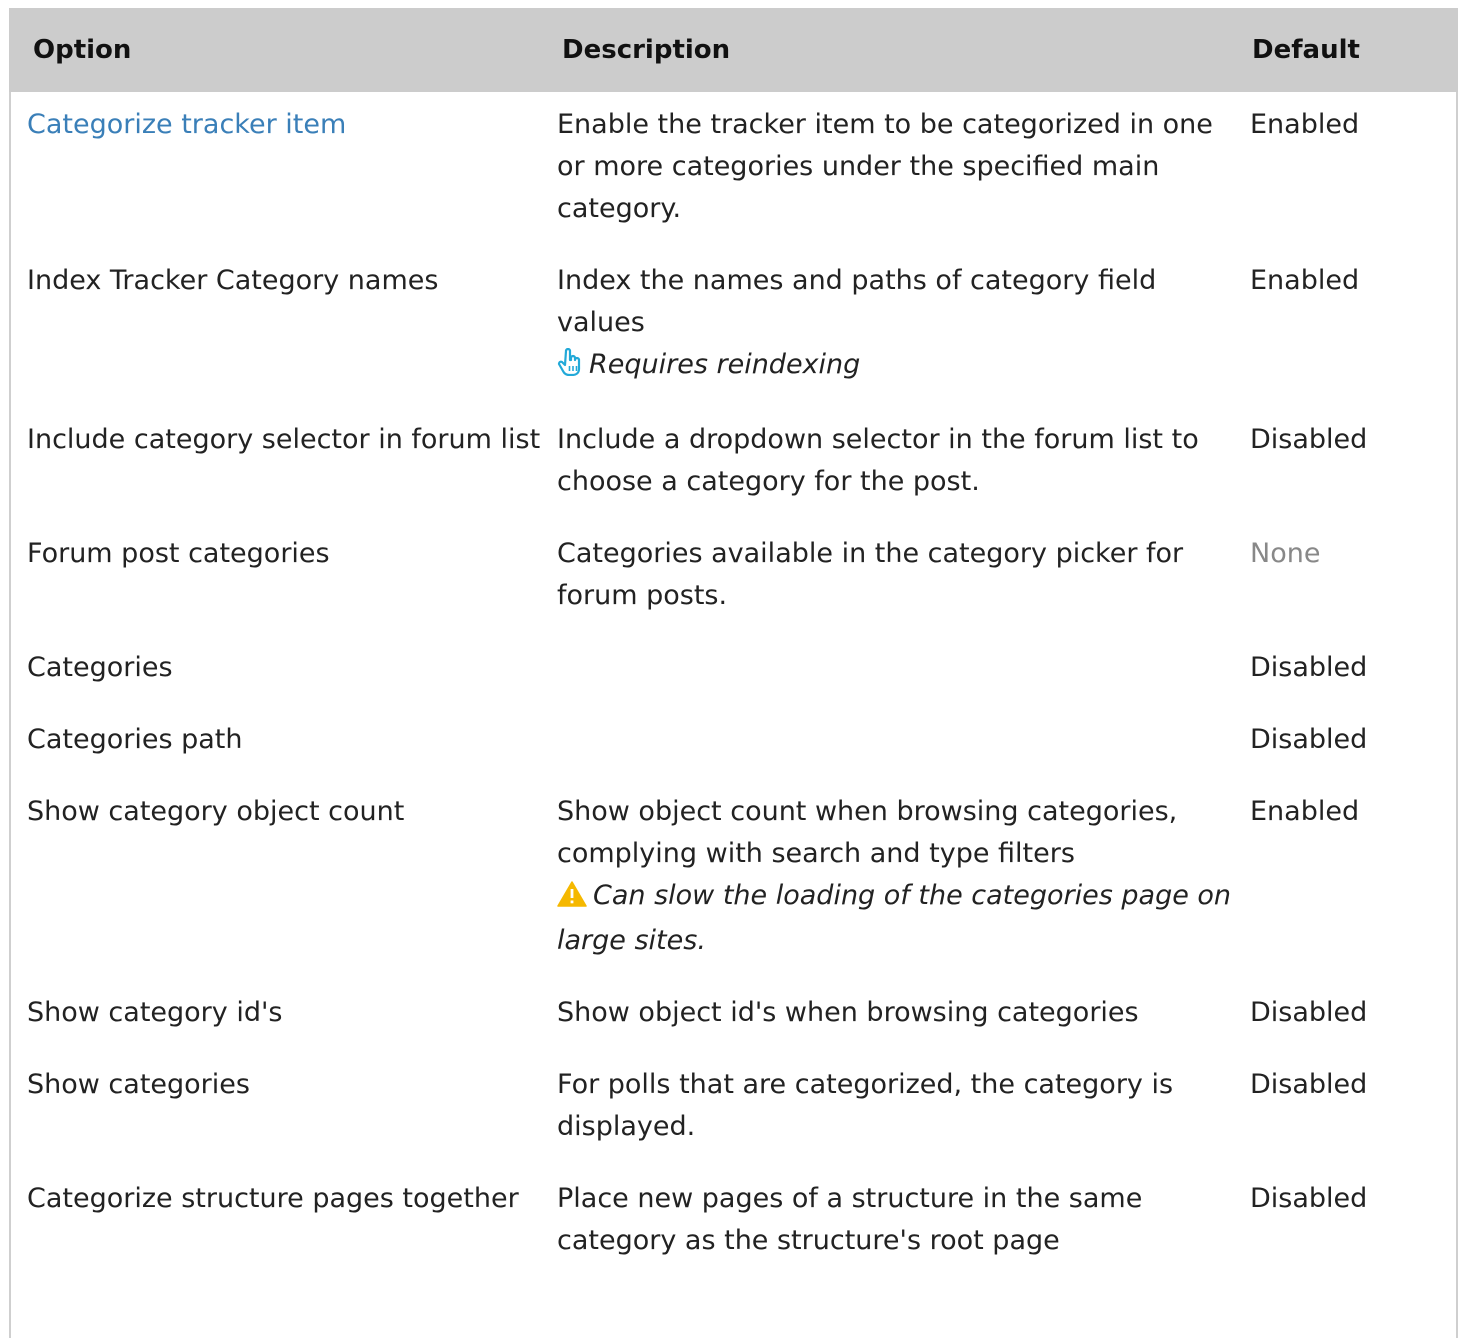 The width and height of the screenshot is (1469, 1338). What do you see at coordinates (284, 439) in the screenshot?
I see `option-cell: Include category selector in forum list` at bounding box center [284, 439].